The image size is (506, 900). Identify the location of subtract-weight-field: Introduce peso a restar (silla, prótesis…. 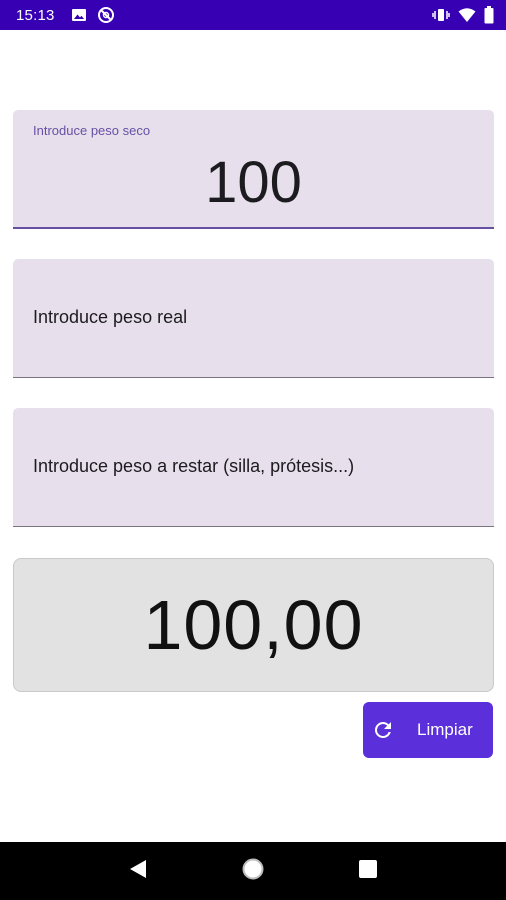
(253, 467).